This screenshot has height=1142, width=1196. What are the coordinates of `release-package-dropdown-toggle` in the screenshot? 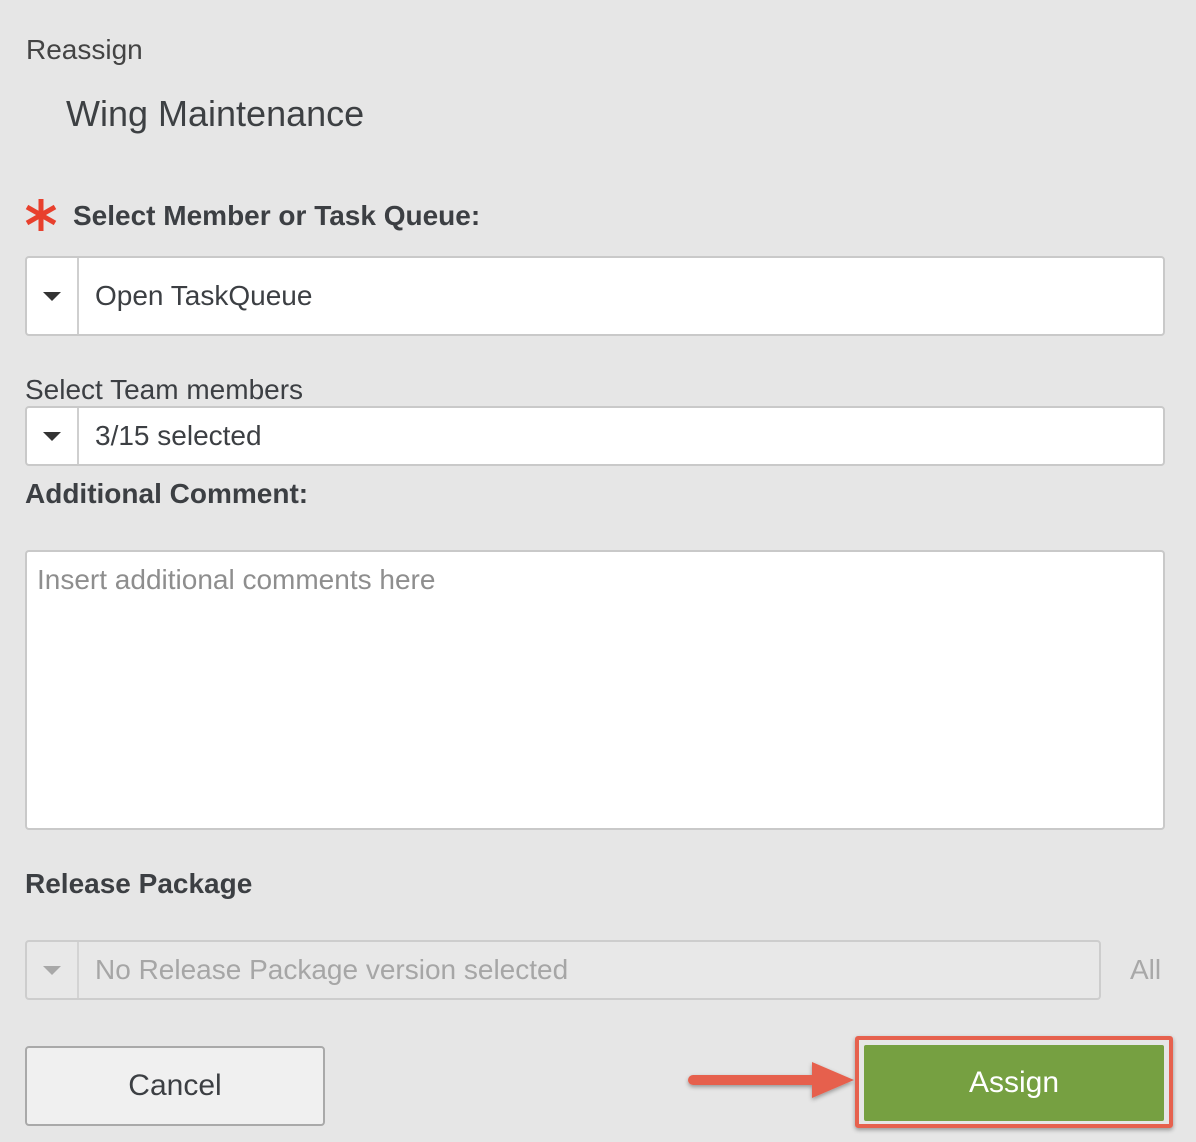 It's located at (53, 970).